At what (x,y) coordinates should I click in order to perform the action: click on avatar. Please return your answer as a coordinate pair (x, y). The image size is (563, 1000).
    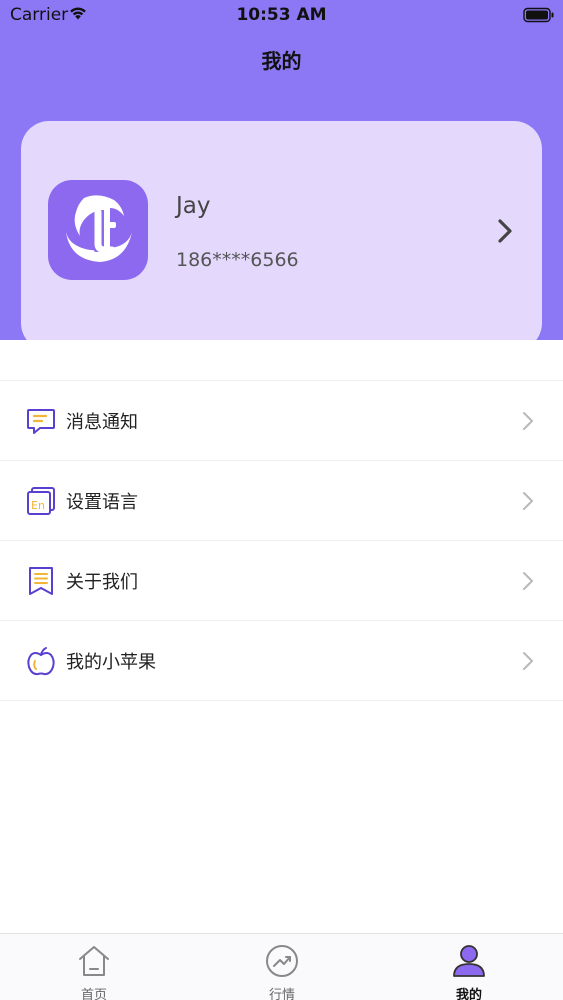
    Looking at the image, I should click on (98, 230).